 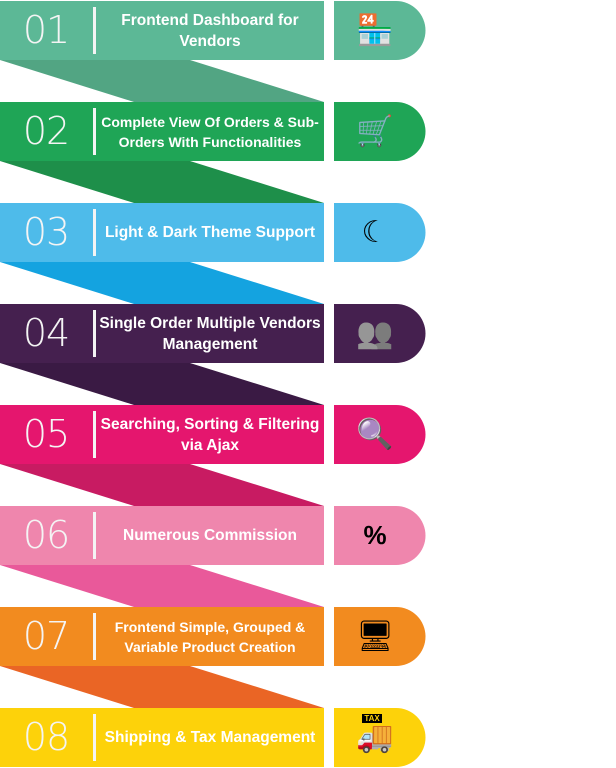 I want to click on search-filter-icon: 🔍, so click(x=375, y=434).